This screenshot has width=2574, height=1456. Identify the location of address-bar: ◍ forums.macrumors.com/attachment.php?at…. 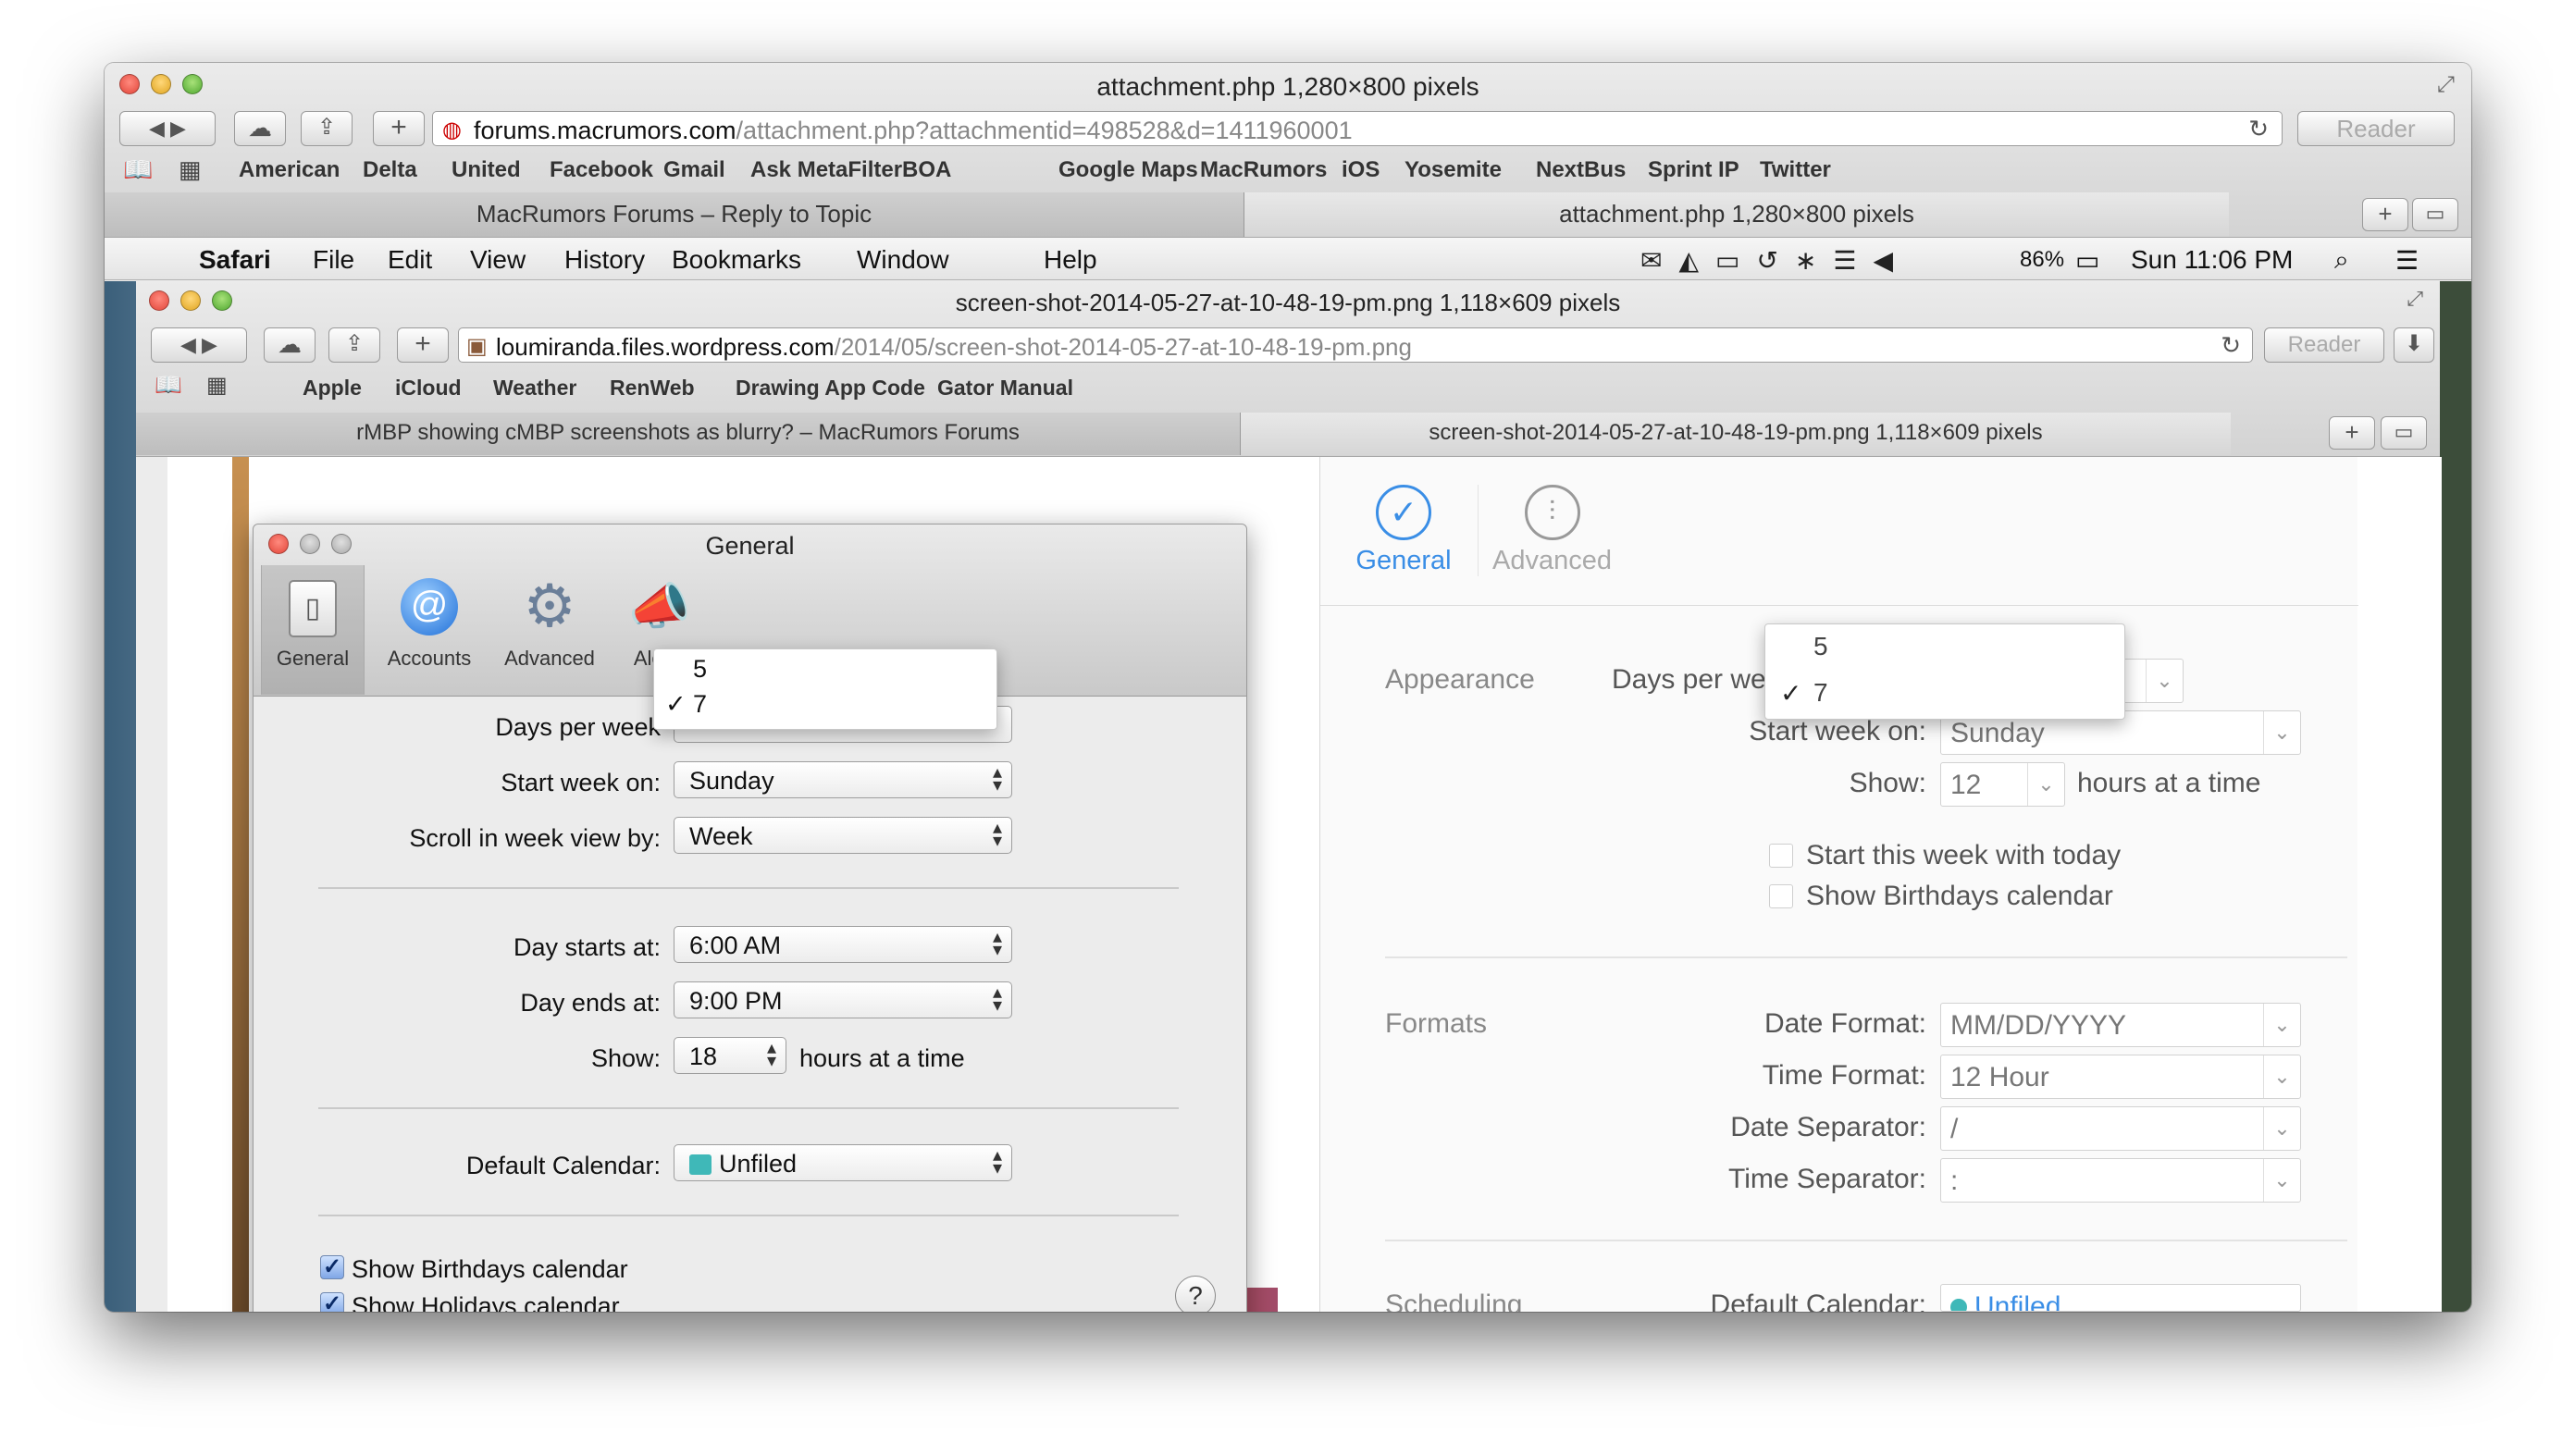
(1357, 128).